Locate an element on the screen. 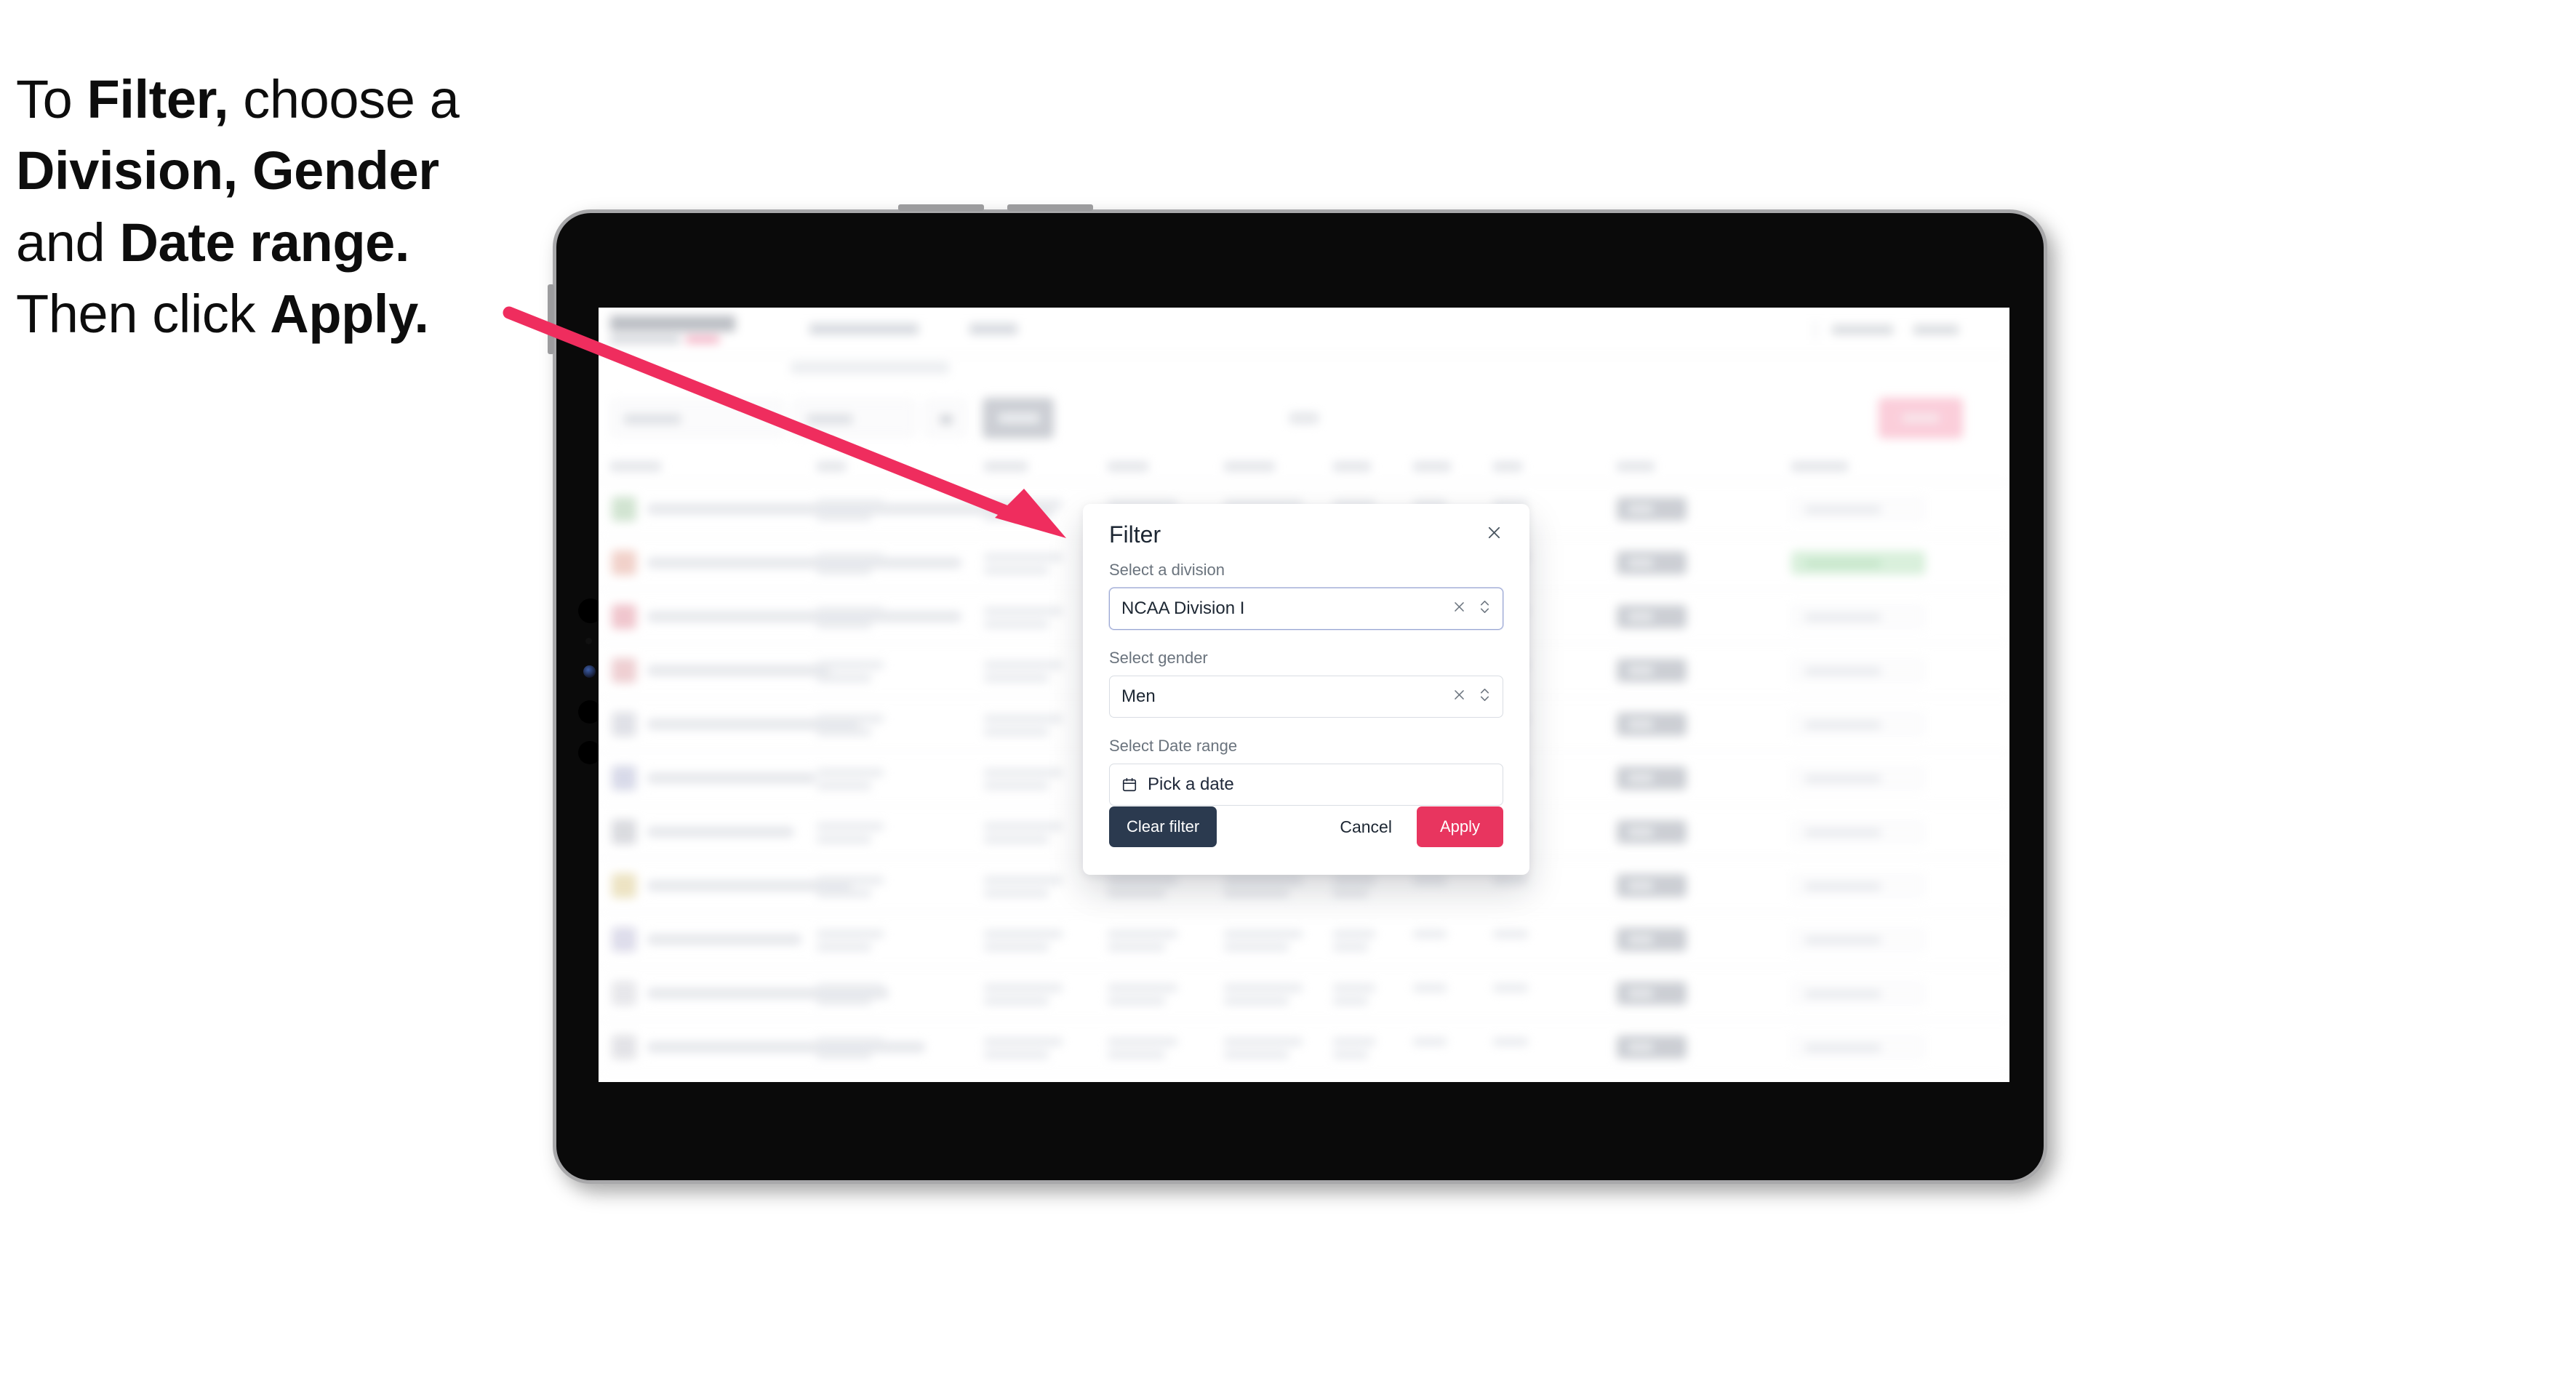 This screenshot has height=1386, width=2576. division-value: NCAA Division I is located at coordinates (1183, 608).